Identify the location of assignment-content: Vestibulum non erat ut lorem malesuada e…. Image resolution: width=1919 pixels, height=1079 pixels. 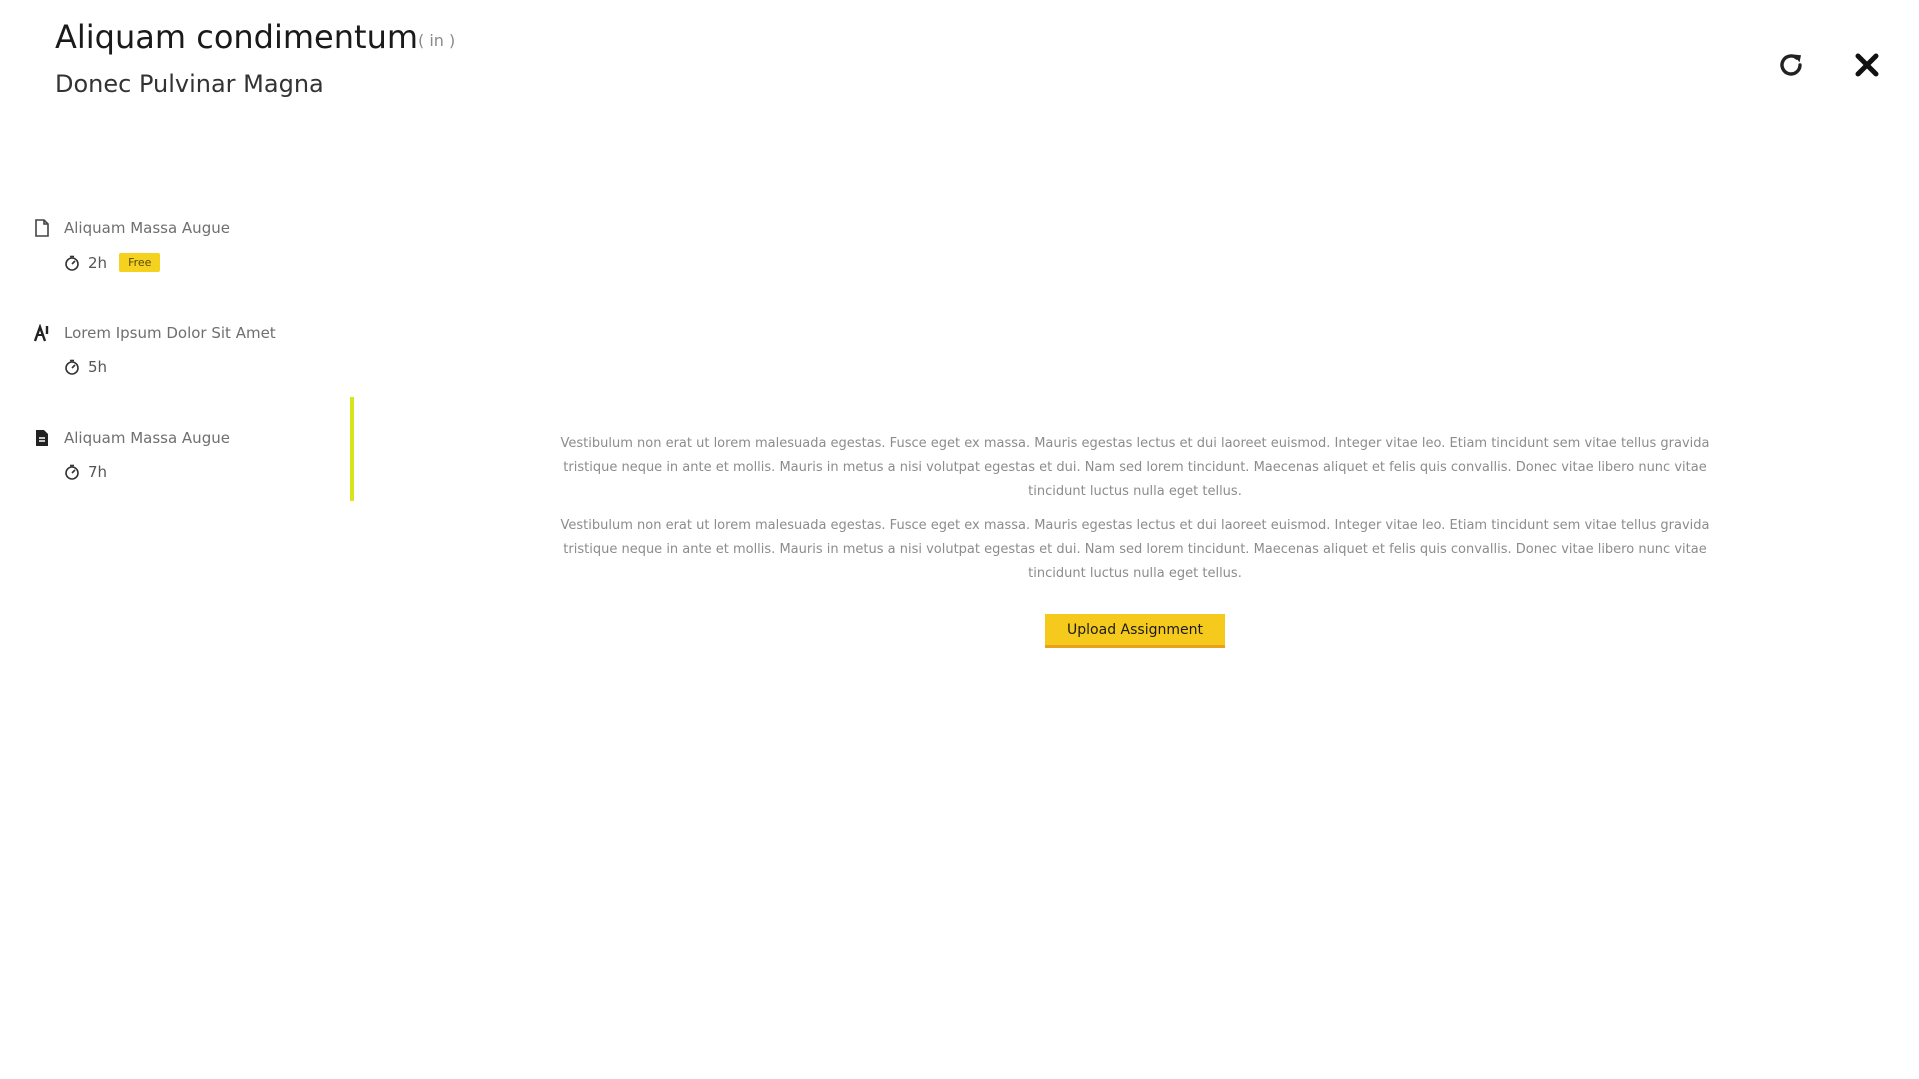
(1135, 540).